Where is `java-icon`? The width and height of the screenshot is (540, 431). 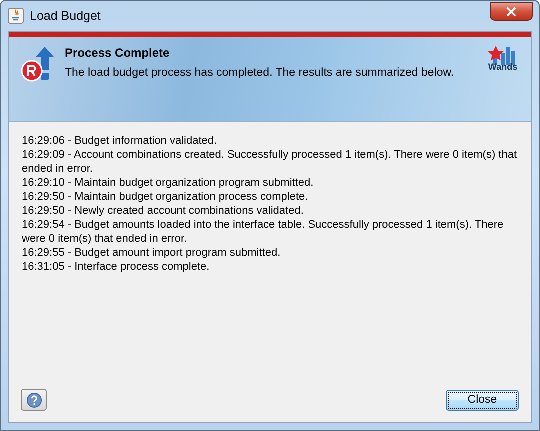
java-icon is located at coordinates (16, 16).